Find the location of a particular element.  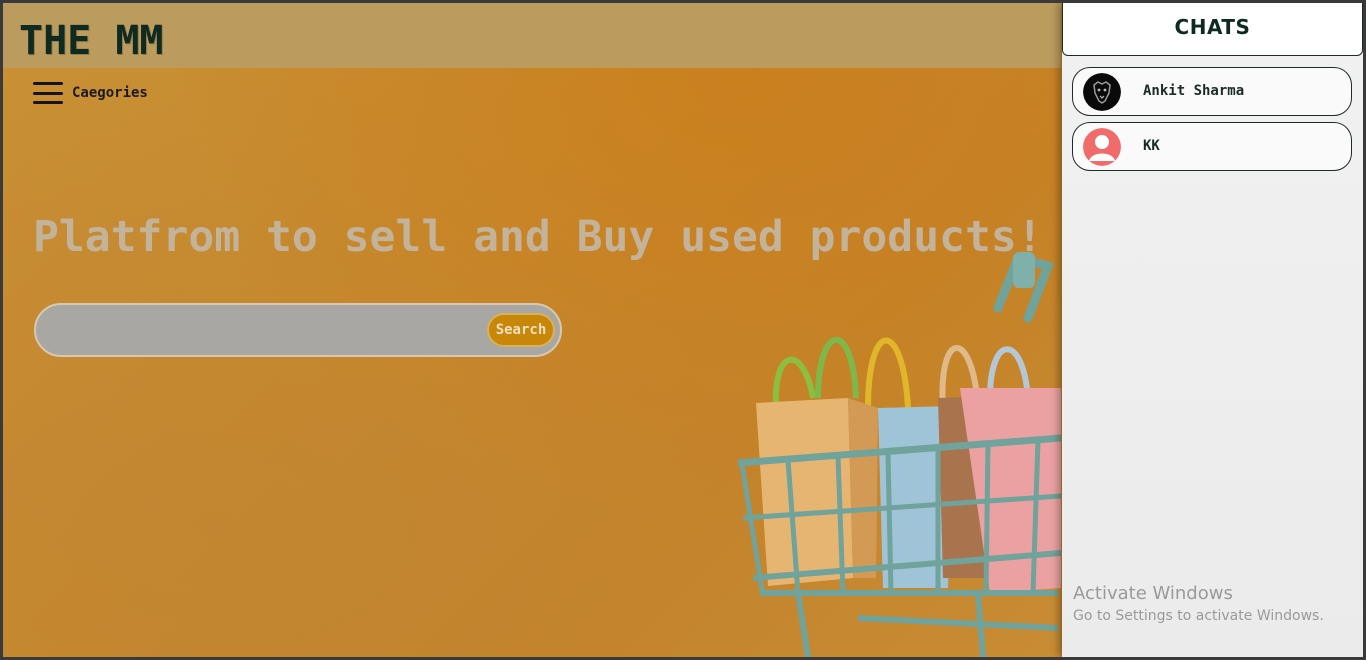

watermark-subtitle: Go to Settings to activate Windows. is located at coordinates (1198, 616).